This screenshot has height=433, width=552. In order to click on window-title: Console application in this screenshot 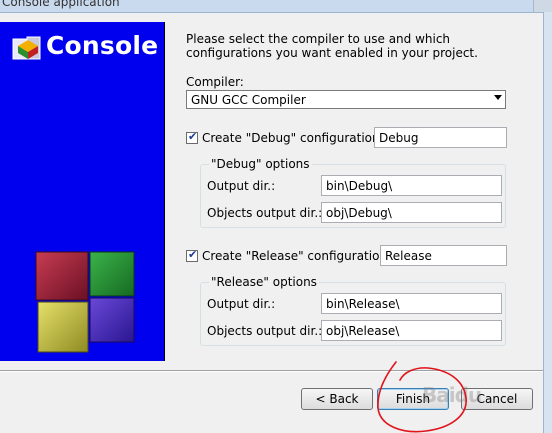, I will do `click(61, 4)`.